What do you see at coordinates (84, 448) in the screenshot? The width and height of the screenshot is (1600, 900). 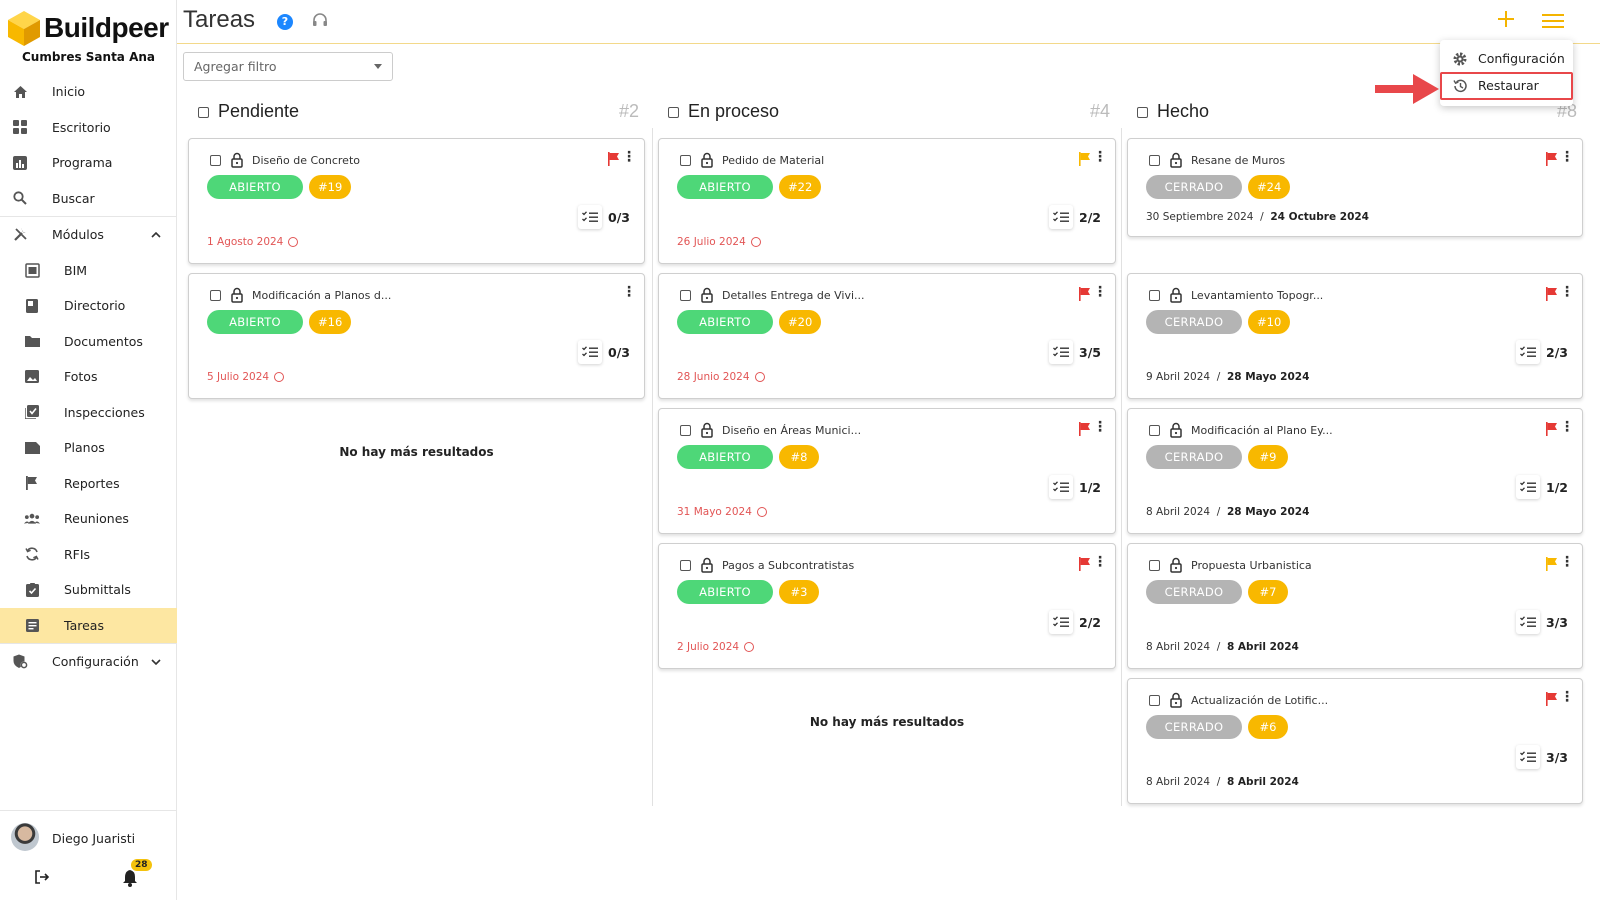 I see `sidebar-item-label: Planos` at bounding box center [84, 448].